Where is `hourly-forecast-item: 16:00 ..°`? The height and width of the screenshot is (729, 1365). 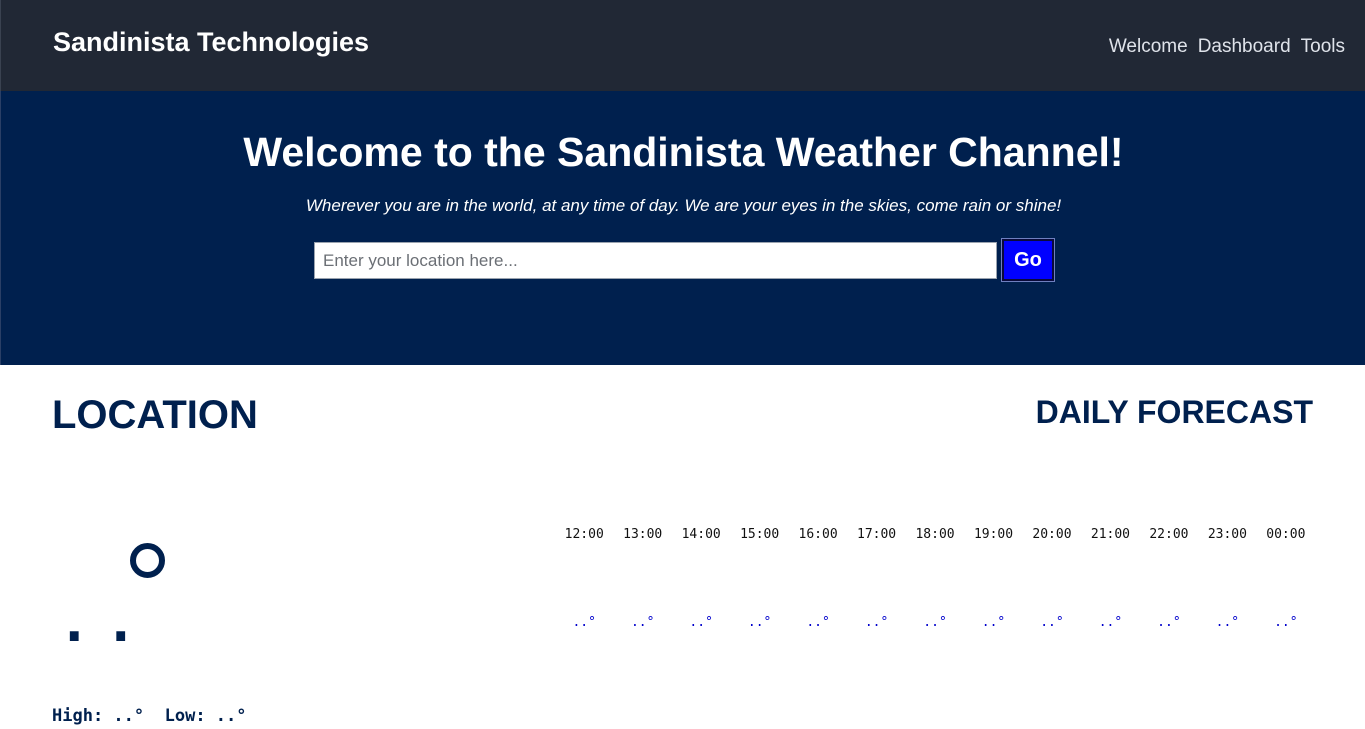
hourly-forecast-item: 16:00 ..° is located at coordinates (818, 578).